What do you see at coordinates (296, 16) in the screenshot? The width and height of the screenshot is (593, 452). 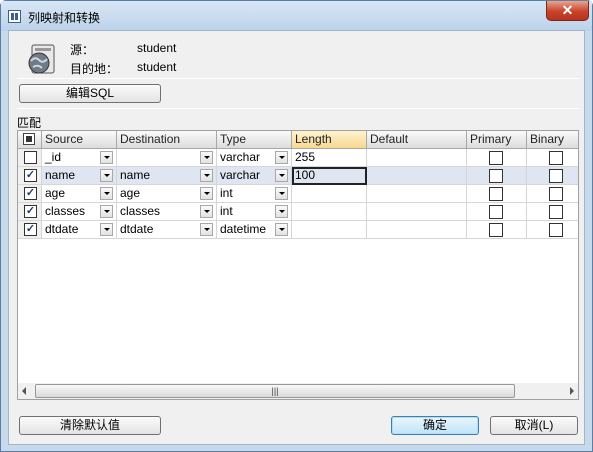 I see `title-bar: 列映射和转换 ✕` at bounding box center [296, 16].